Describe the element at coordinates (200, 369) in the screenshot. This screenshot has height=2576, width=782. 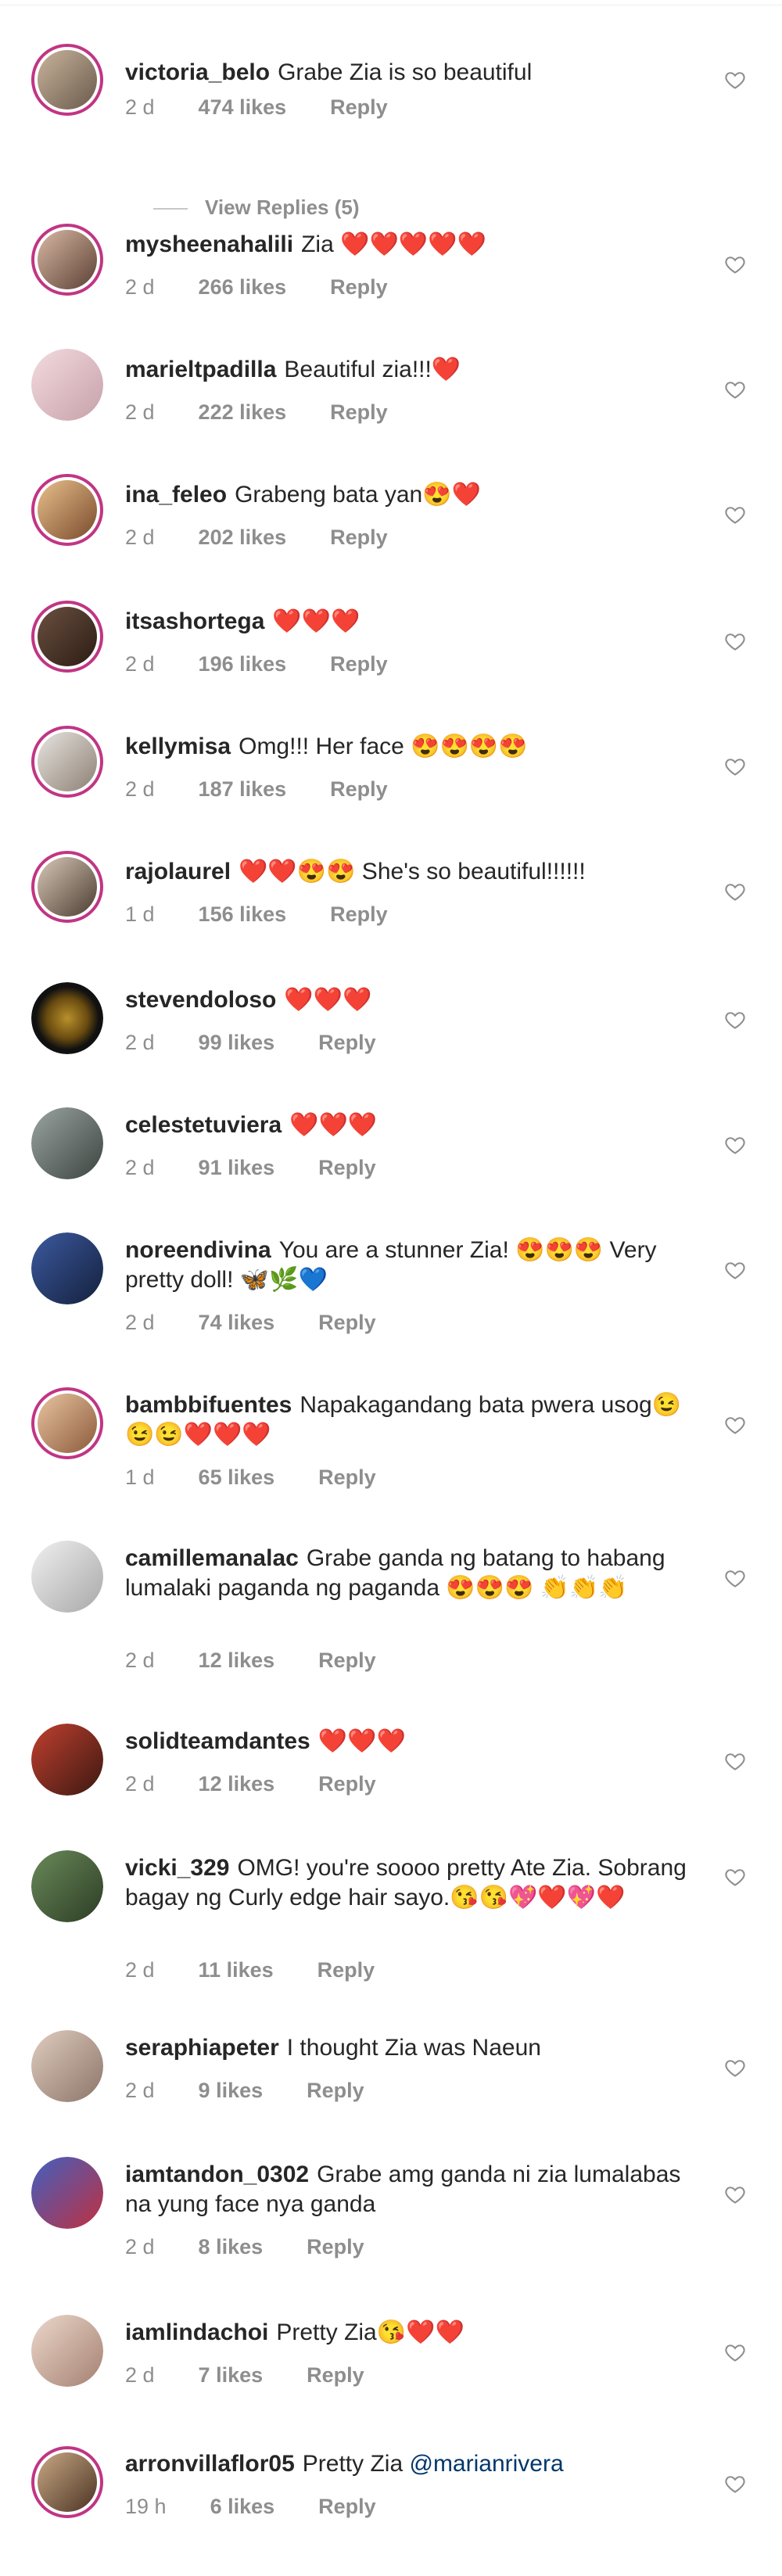
I see `comment-username: marieltpadilla` at that location.